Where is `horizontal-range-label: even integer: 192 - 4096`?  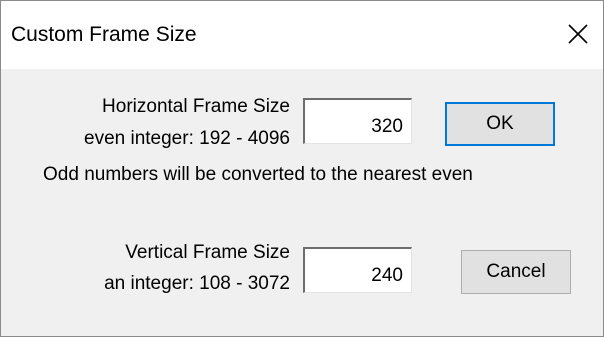 horizontal-range-label: even integer: 192 - 4096 is located at coordinates (187, 138).